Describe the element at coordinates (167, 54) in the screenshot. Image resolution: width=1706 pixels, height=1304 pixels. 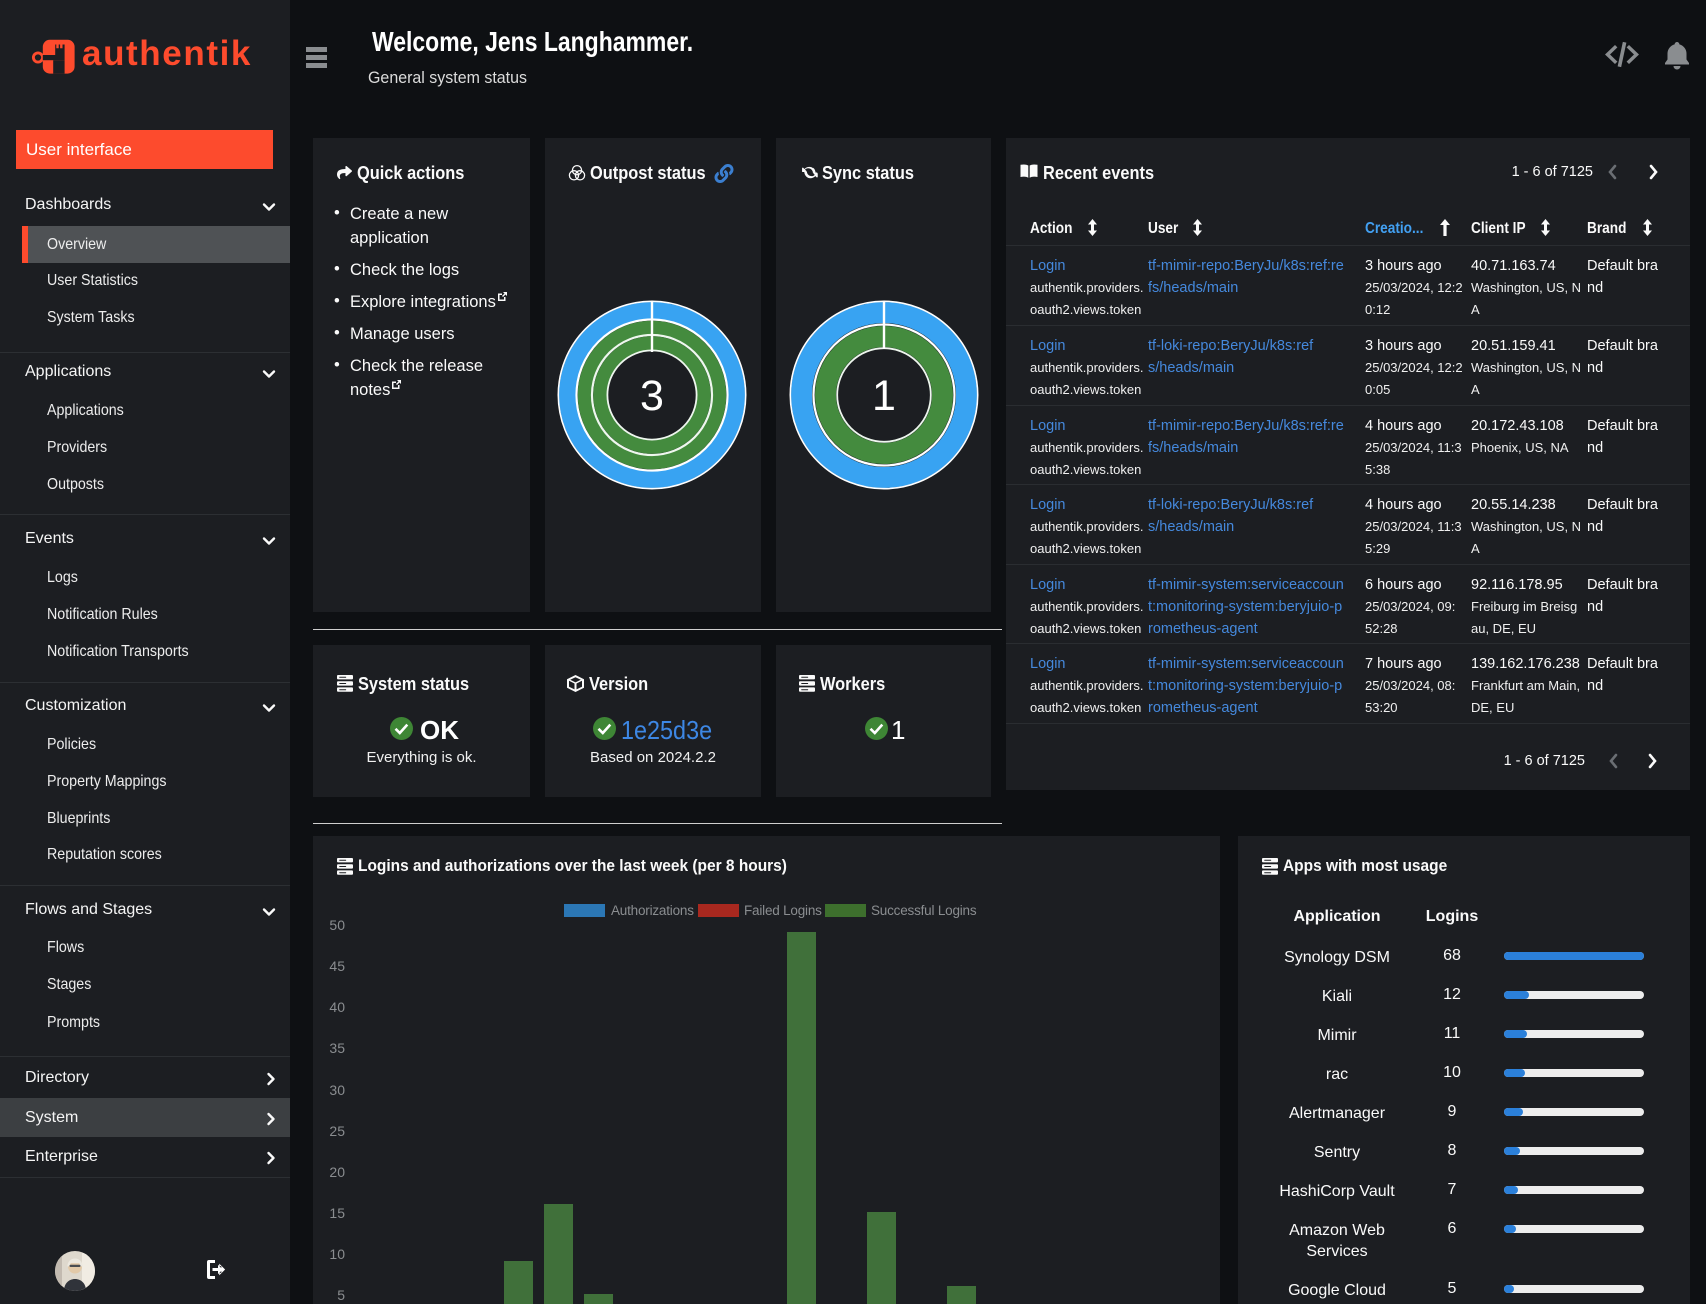
I see `svg-text: authentik` at that location.